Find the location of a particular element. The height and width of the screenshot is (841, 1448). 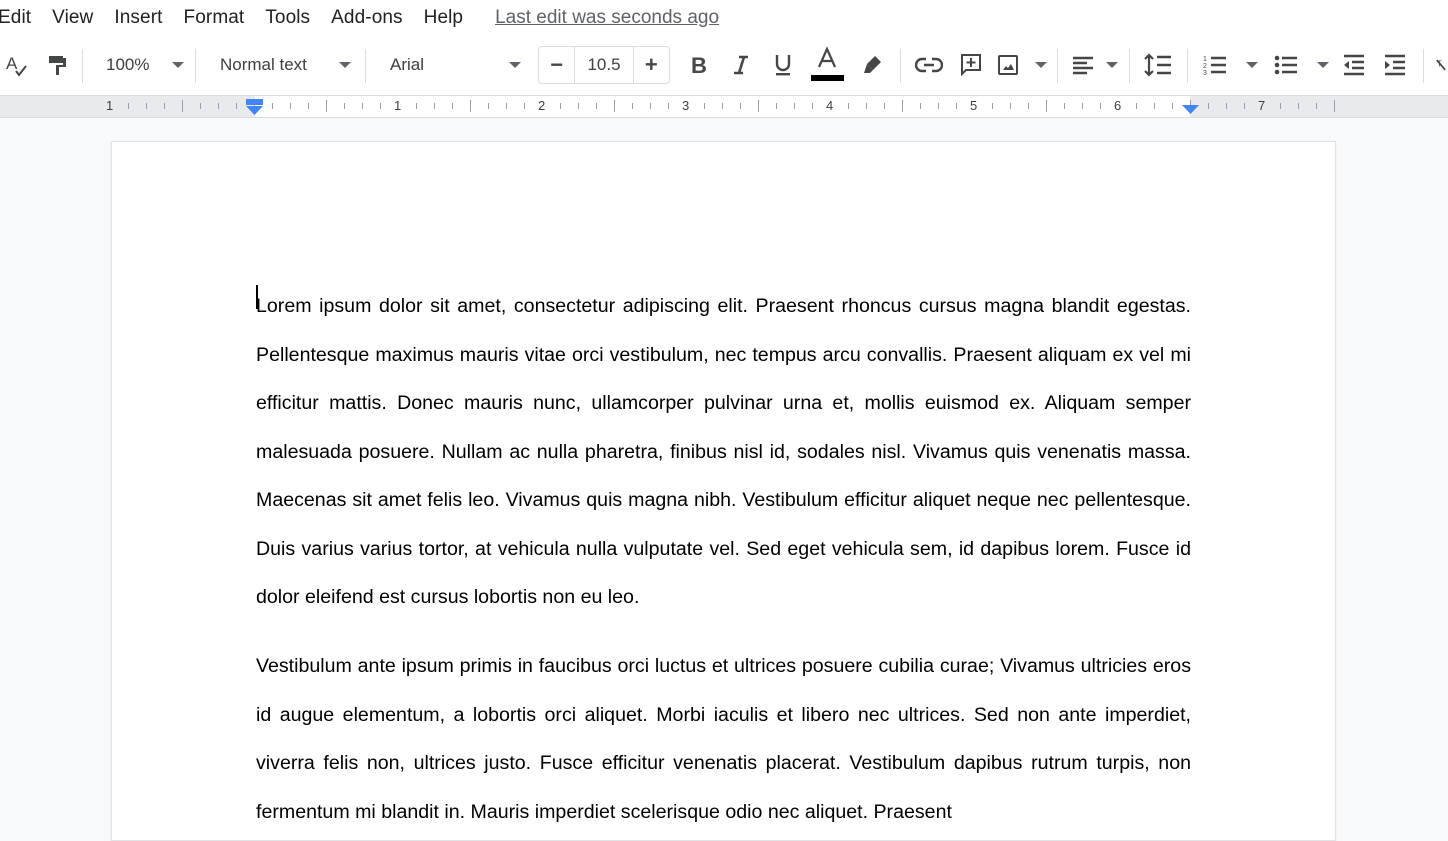

italic-button is located at coordinates (741, 65).